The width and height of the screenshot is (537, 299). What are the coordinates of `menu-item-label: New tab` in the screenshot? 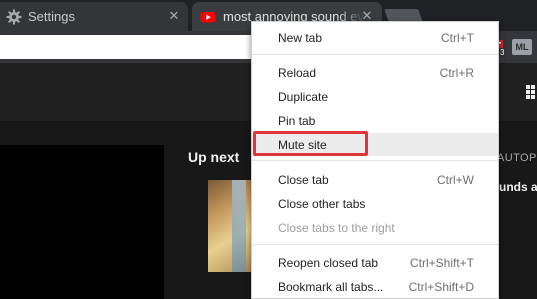 It's located at (300, 37).